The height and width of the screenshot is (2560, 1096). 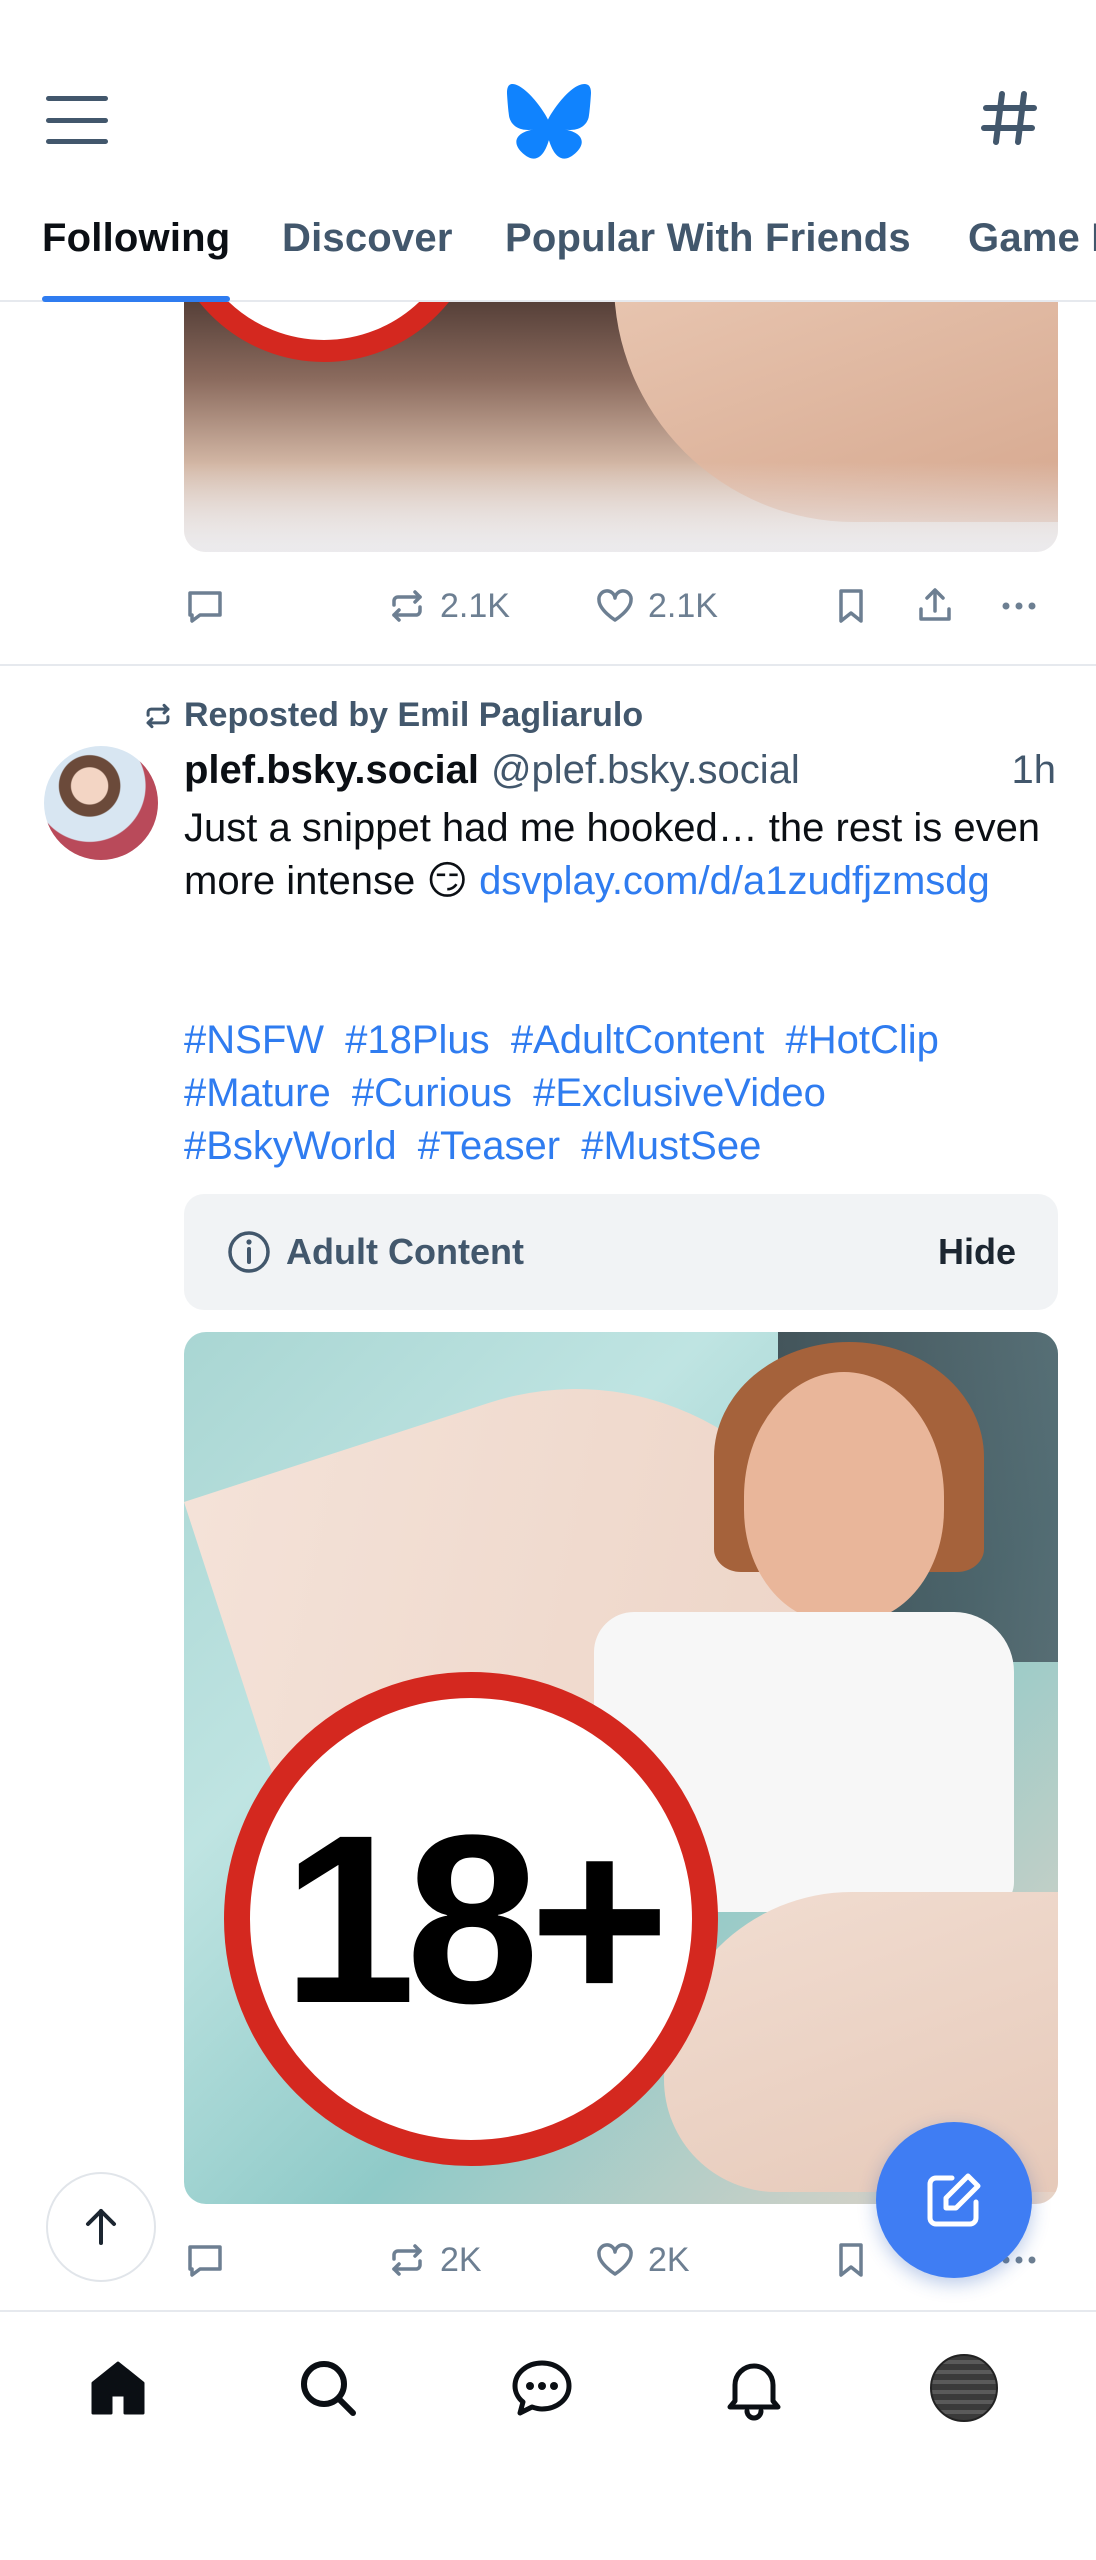 I want to click on search-icon, so click(x=328, y=2388).